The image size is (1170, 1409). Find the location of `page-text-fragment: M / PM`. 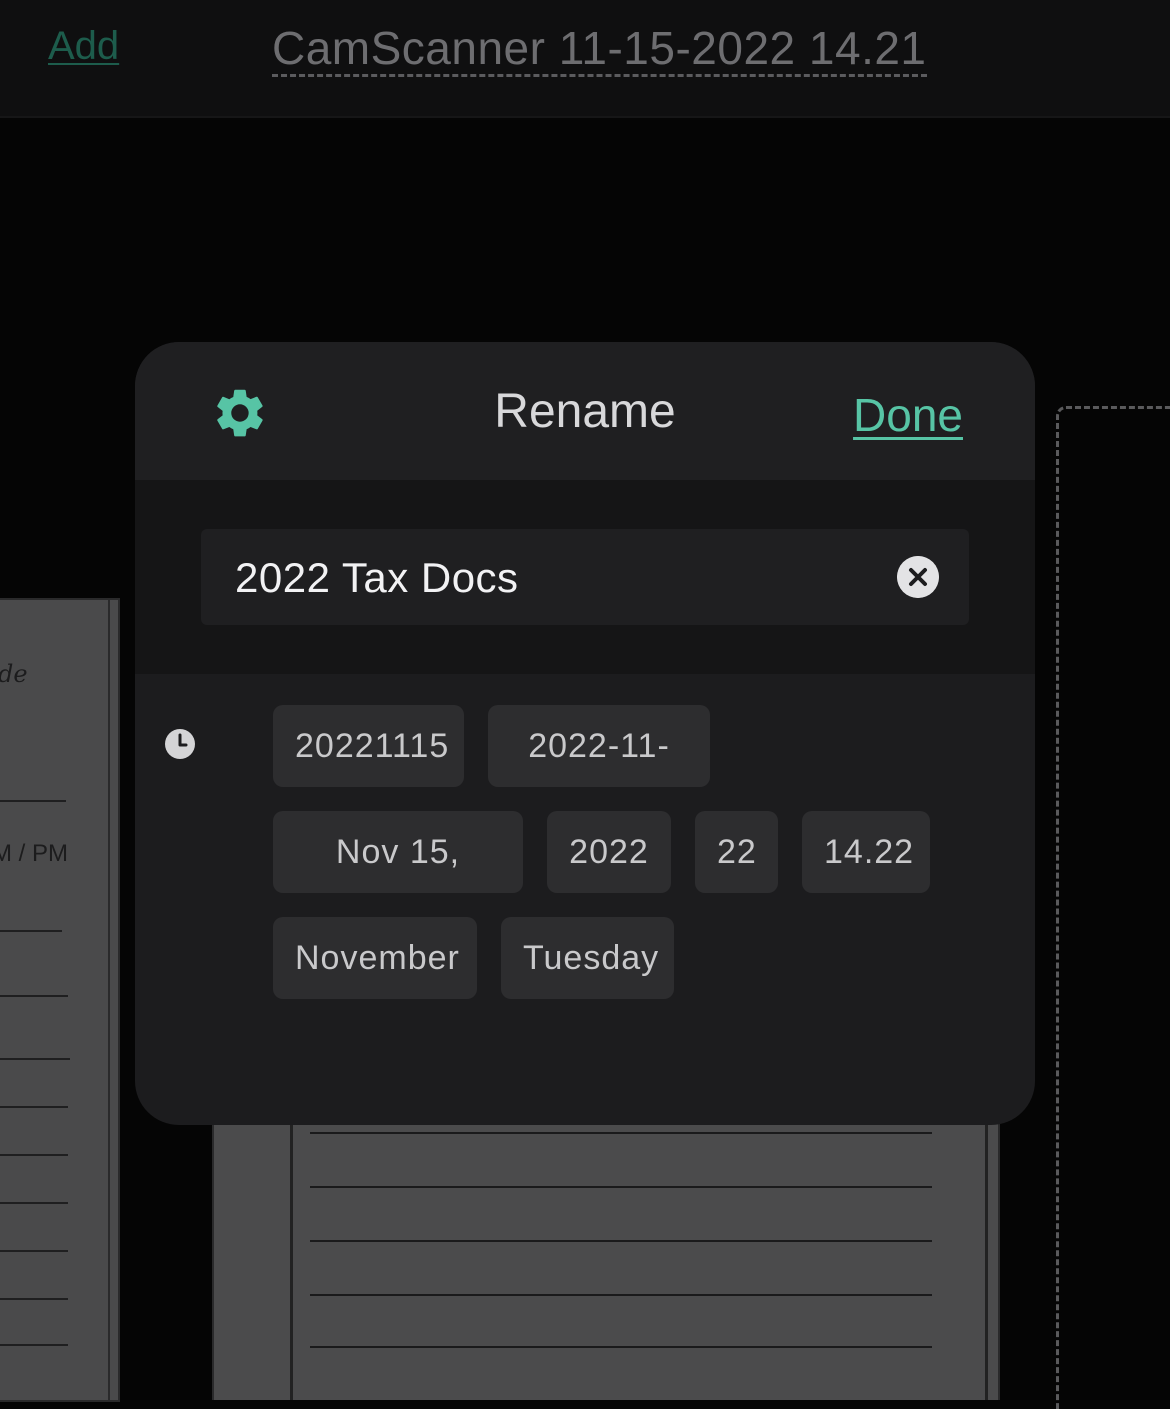

page-text-fragment: M / PM is located at coordinates (34, 853).